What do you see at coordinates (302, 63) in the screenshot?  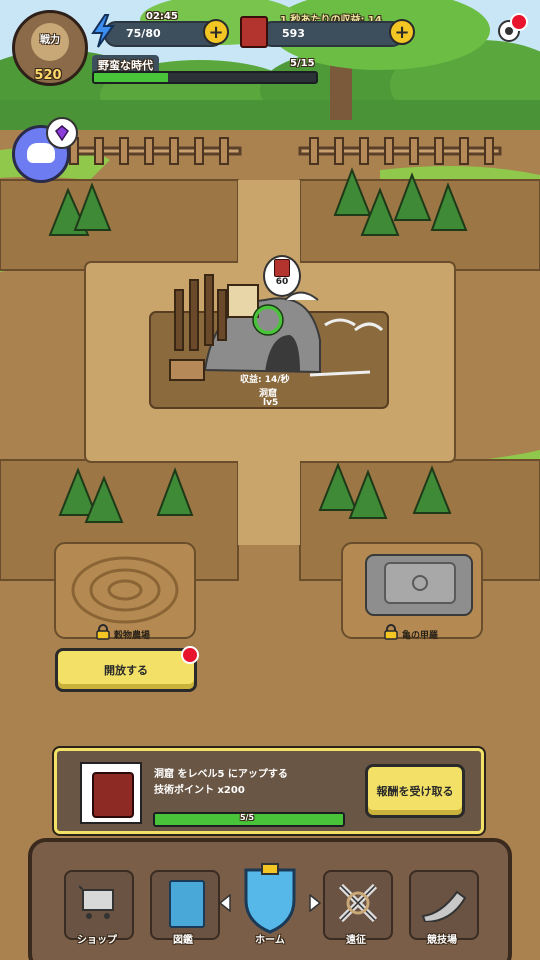 I see `era-progress-text: 5/15` at bounding box center [302, 63].